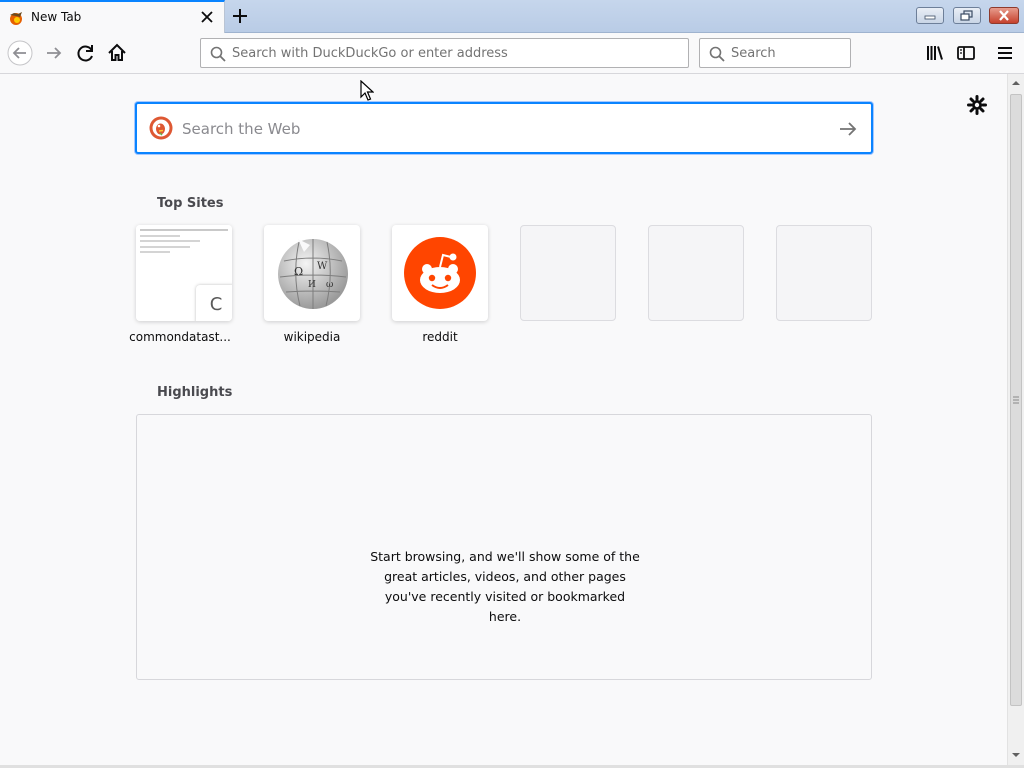  I want to click on top-site-label: wikipedia, so click(312, 337).